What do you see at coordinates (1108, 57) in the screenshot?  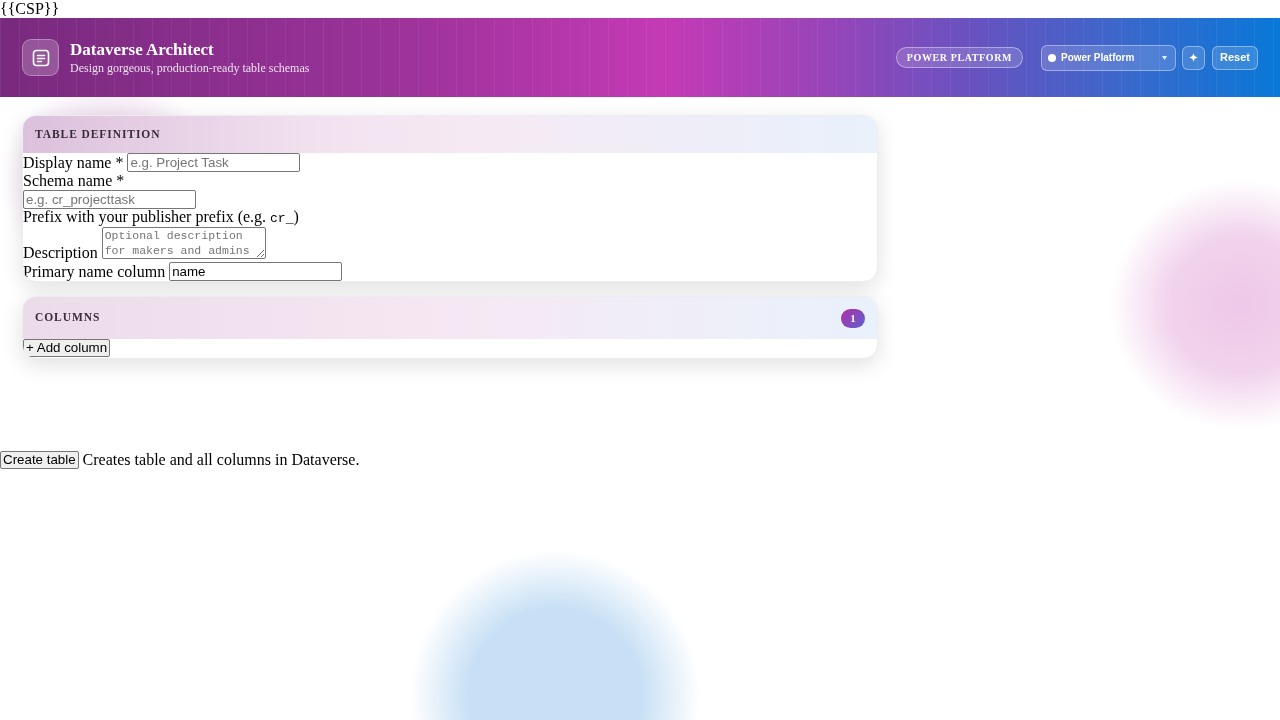 I see `environment-select: Power Platform` at bounding box center [1108, 57].